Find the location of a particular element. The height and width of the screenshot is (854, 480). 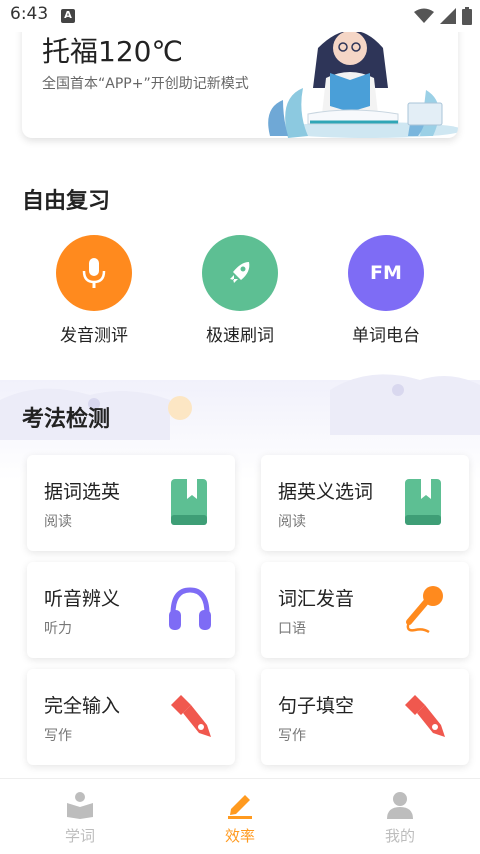

quick-action-pronunciation: 发音测评 is located at coordinates (94, 290).